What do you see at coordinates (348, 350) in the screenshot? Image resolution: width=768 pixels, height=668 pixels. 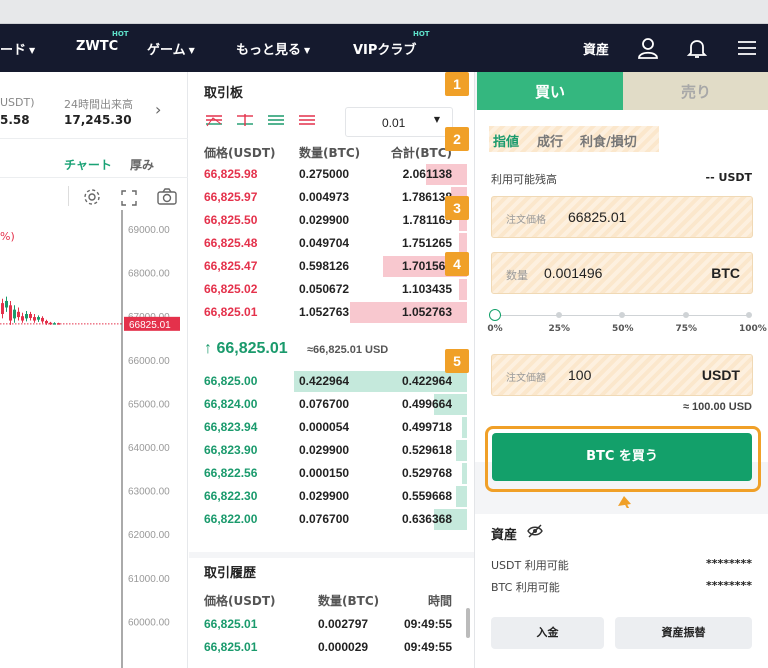 I see `last-price-usd: ≈66,825.01 USD` at bounding box center [348, 350].